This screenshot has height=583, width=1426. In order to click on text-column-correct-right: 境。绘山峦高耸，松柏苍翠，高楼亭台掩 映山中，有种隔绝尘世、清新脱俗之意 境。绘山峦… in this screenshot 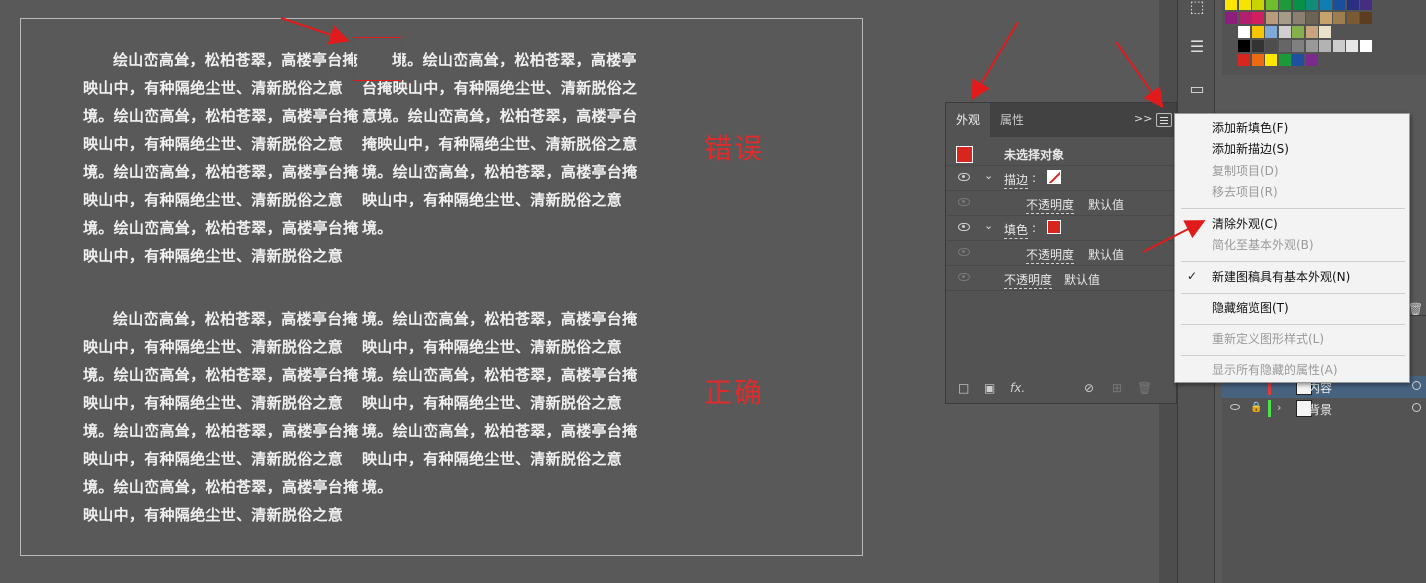, I will do `click(502, 403)`.